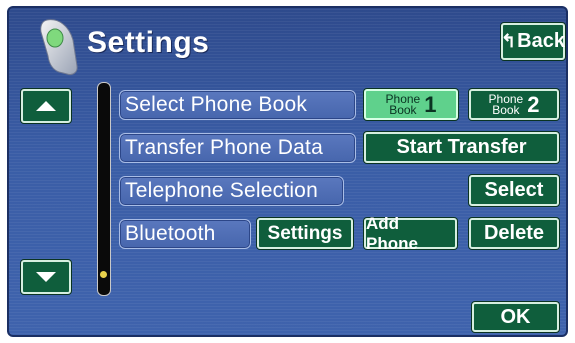 This screenshot has width=575, height=343. I want to click on row-select-phone-book: Select Phone Book, so click(237, 105).